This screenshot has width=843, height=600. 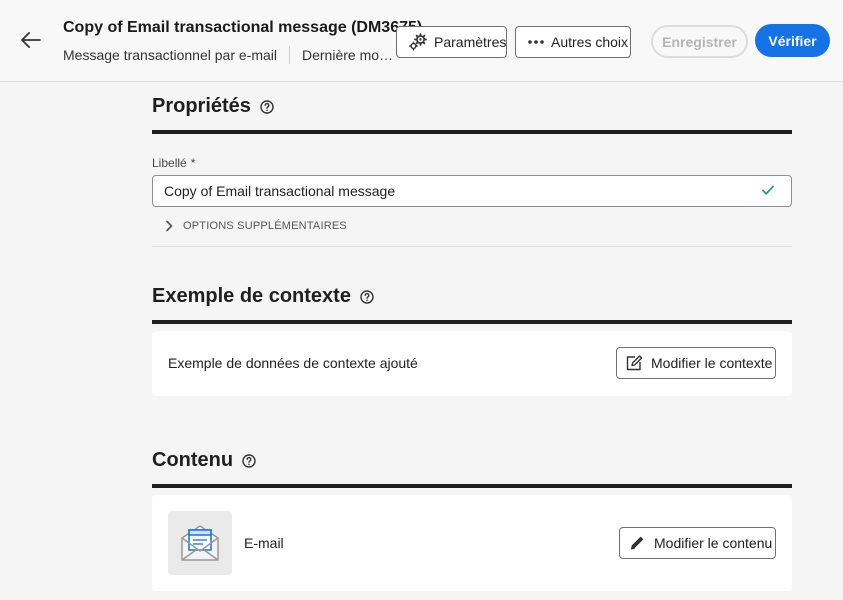 I want to click on context-title: Exemple de contexte, so click(x=251, y=296).